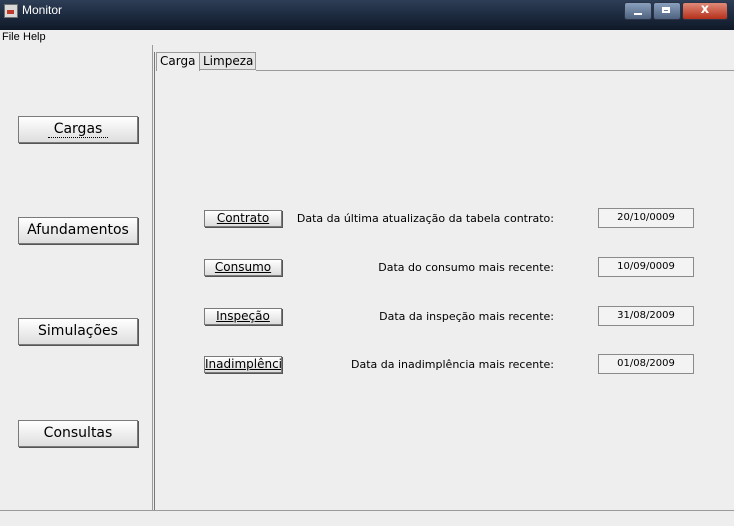 The width and height of the screenshot is (734, 526). I want to click on consumo-button: Consumo, so click(243, 267).